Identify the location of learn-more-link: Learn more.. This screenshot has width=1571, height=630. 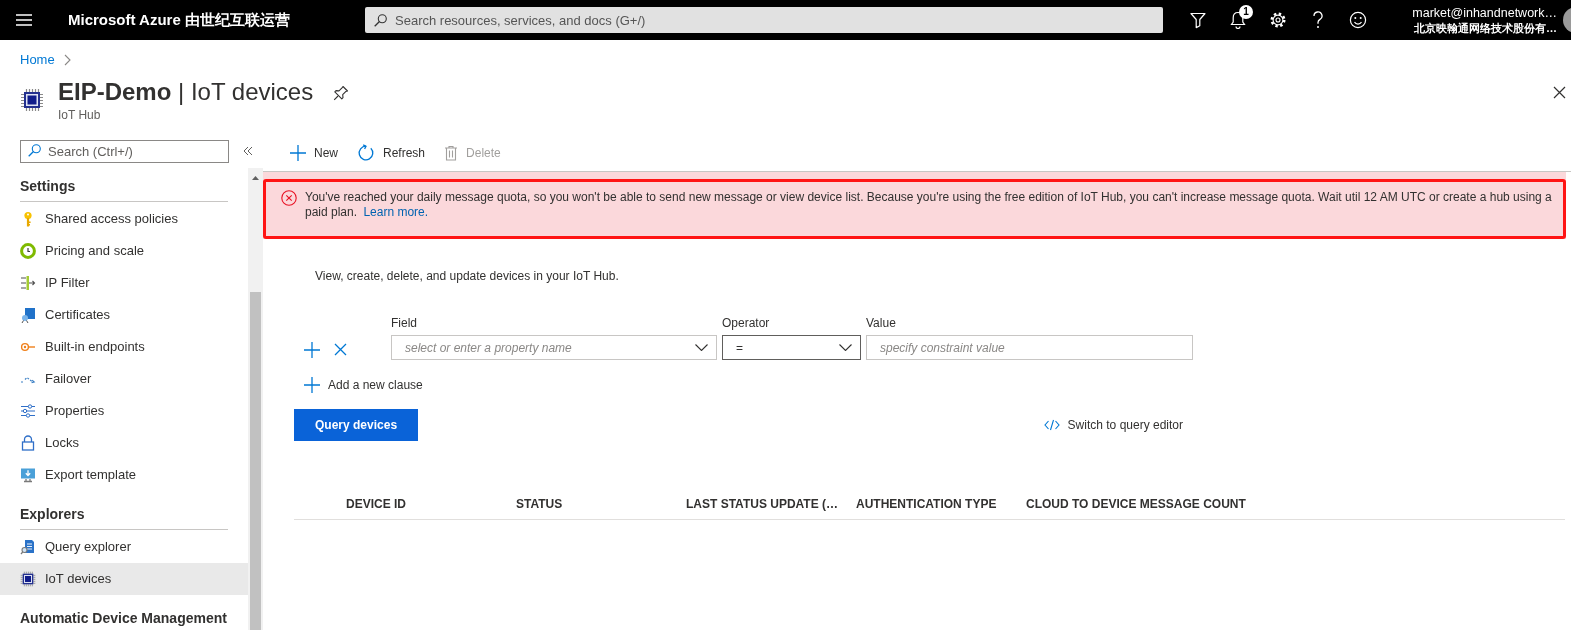
(396, 212).